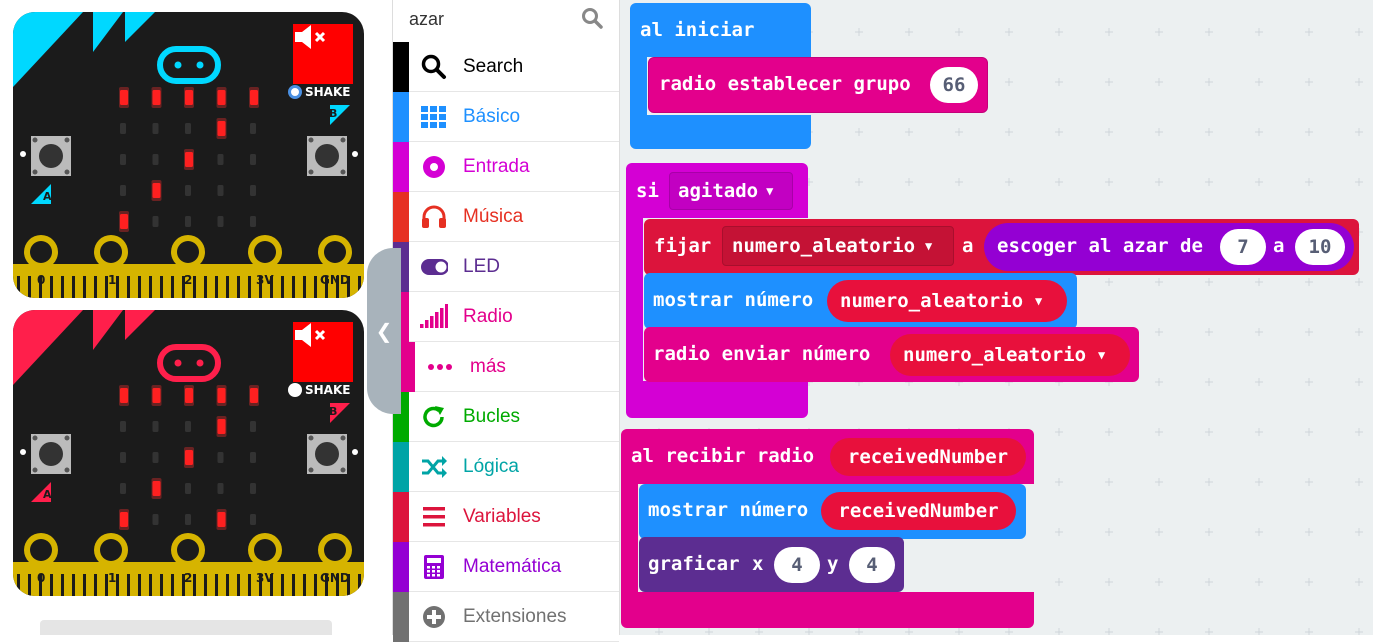 The width and height of the screenshot is (1373, 642). What do you see at coordinates (295, 390) in the screenshot?
I see `shake-icon` at bounding box center [295, 390].